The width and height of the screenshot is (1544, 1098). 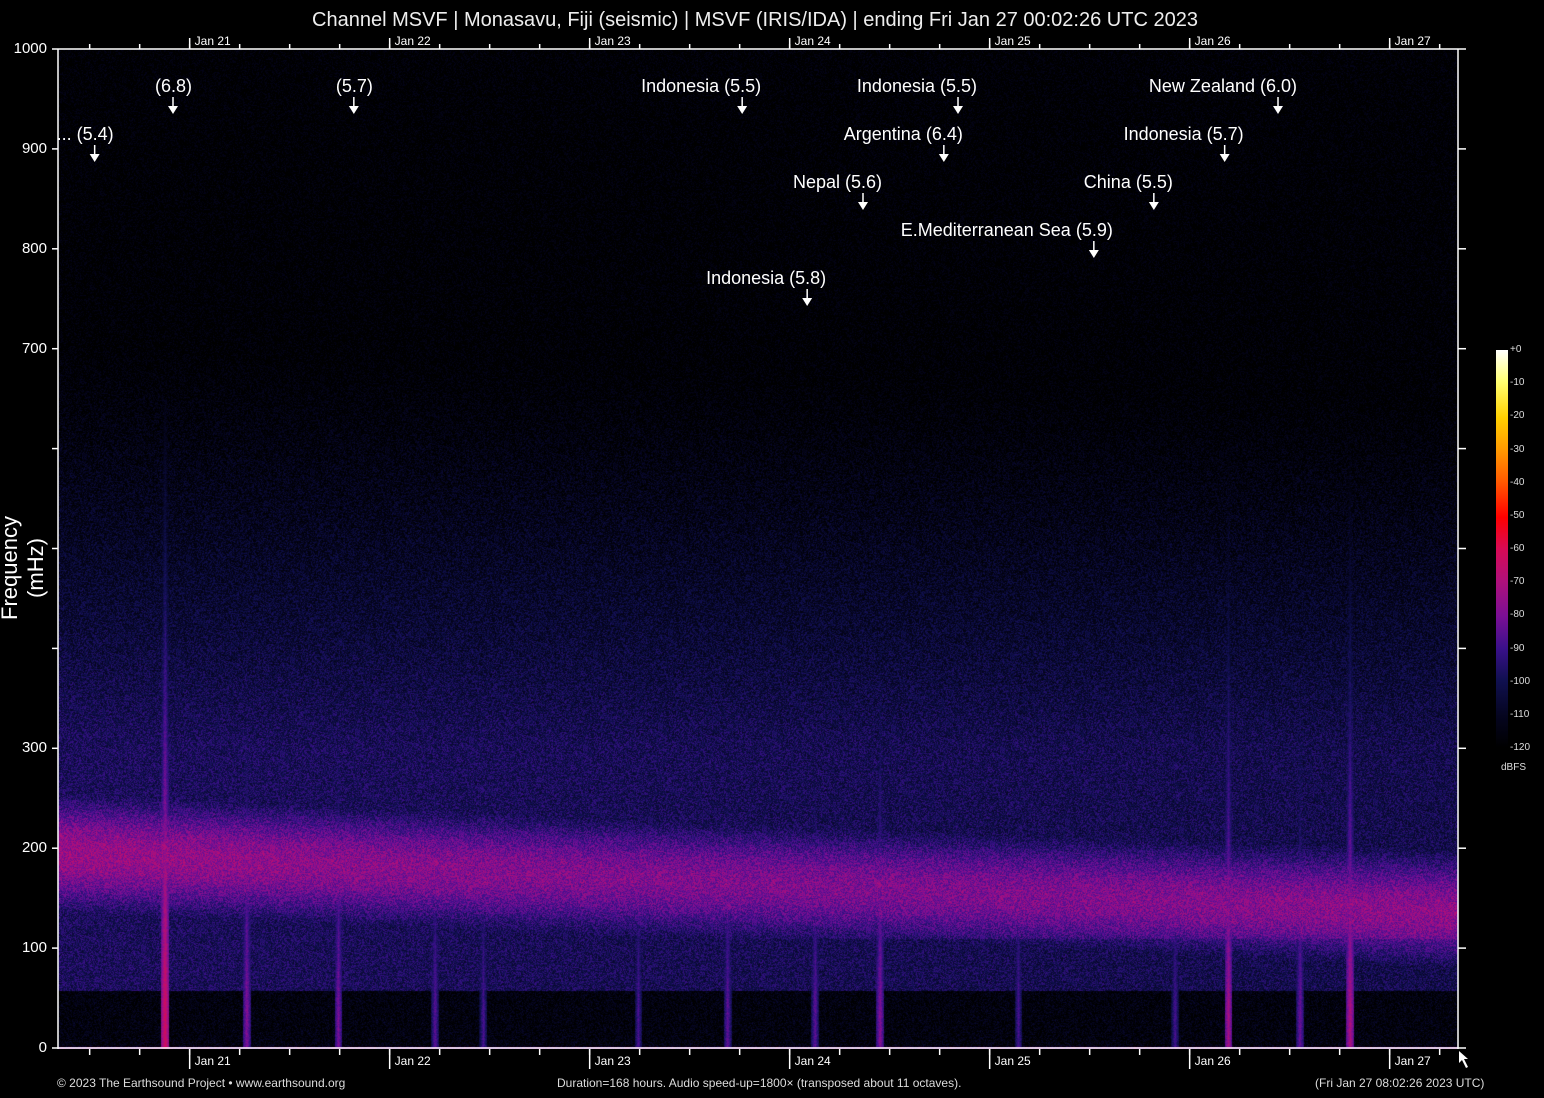 I want to click on colorbar-tick-label: -70, so click(x=1517, y=582).